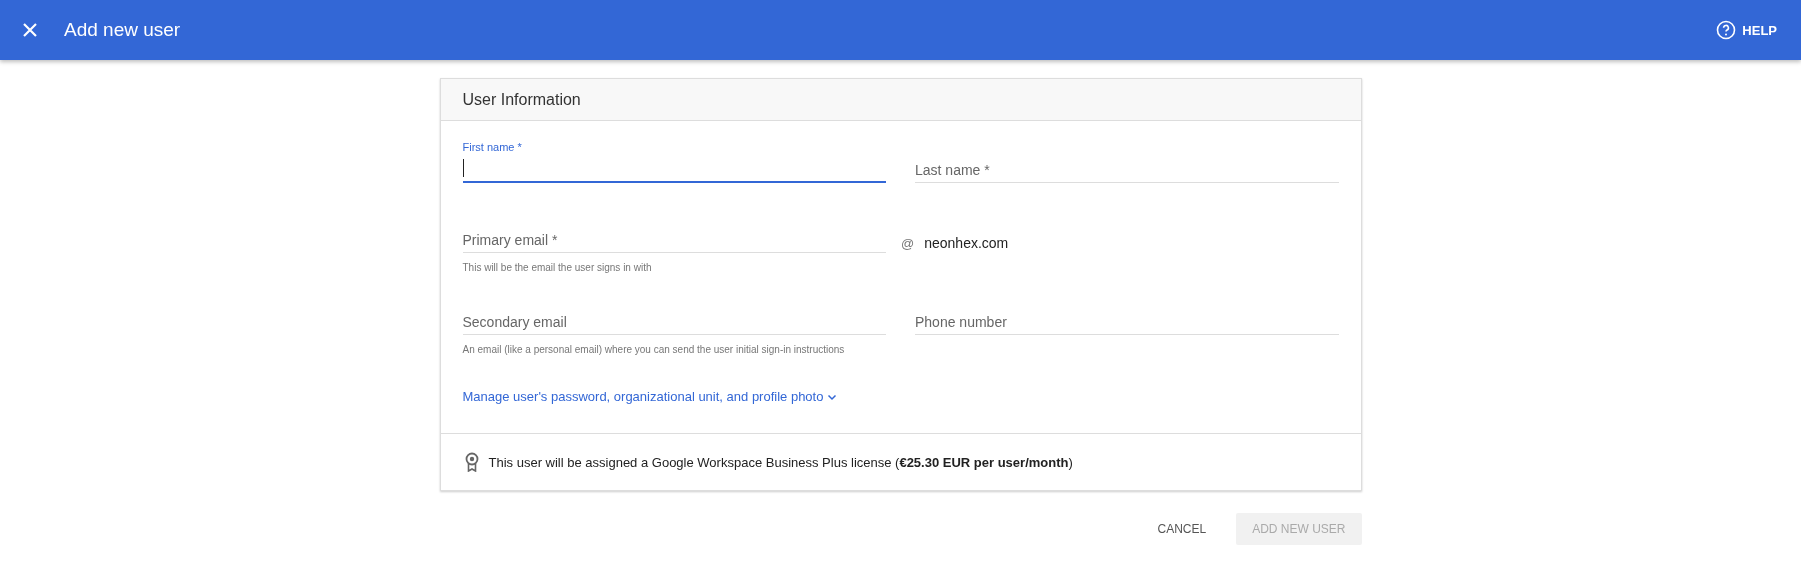 The height and width of the screenshot is (567, 1801). I want to click on text-field: Phone number, so click(1127, 313).